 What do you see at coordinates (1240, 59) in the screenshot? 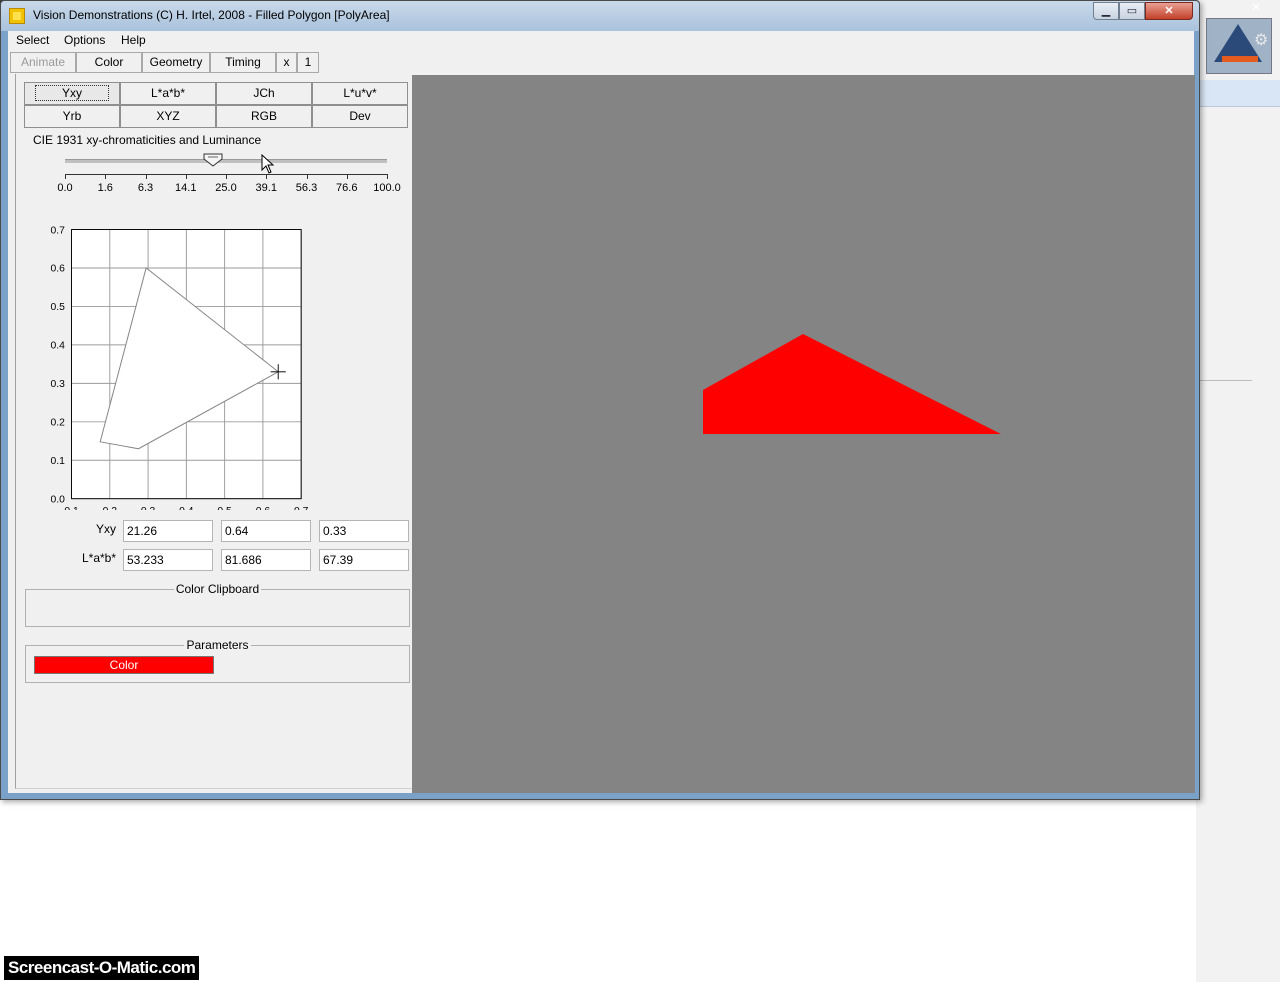
I see `desktop-logo-bar-icon` at bounding box center [1240, 59].